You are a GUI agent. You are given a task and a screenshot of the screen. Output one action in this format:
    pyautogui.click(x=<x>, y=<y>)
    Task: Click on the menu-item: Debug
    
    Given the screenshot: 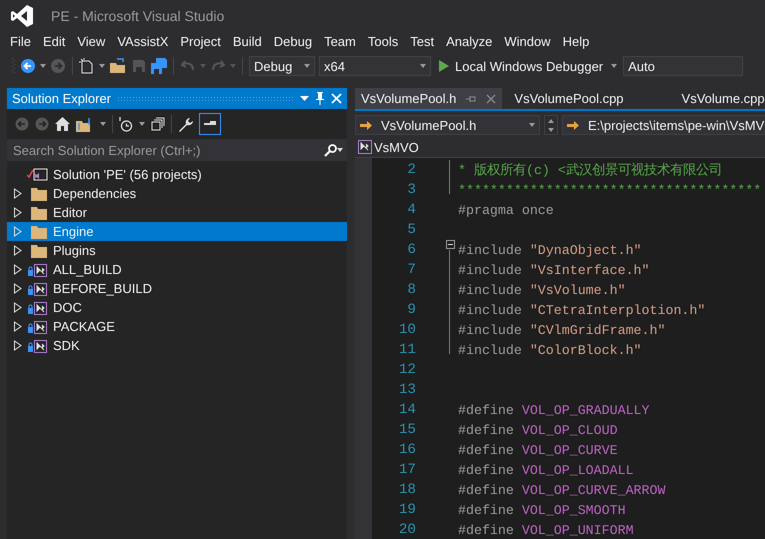 What is the action you would take?
    pyautogui.click(x=293, y=42)
    